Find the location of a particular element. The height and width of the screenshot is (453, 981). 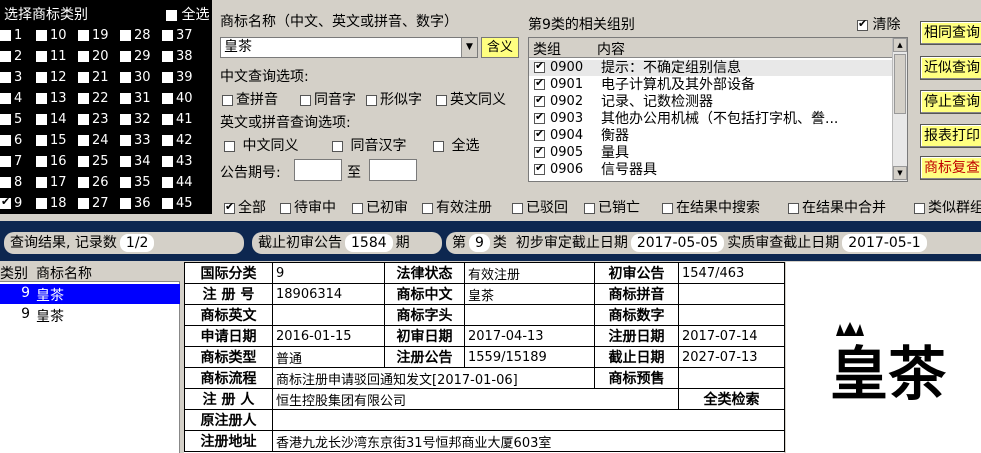

category-checkbox-8: 8 is located at coordinates (11, 182).